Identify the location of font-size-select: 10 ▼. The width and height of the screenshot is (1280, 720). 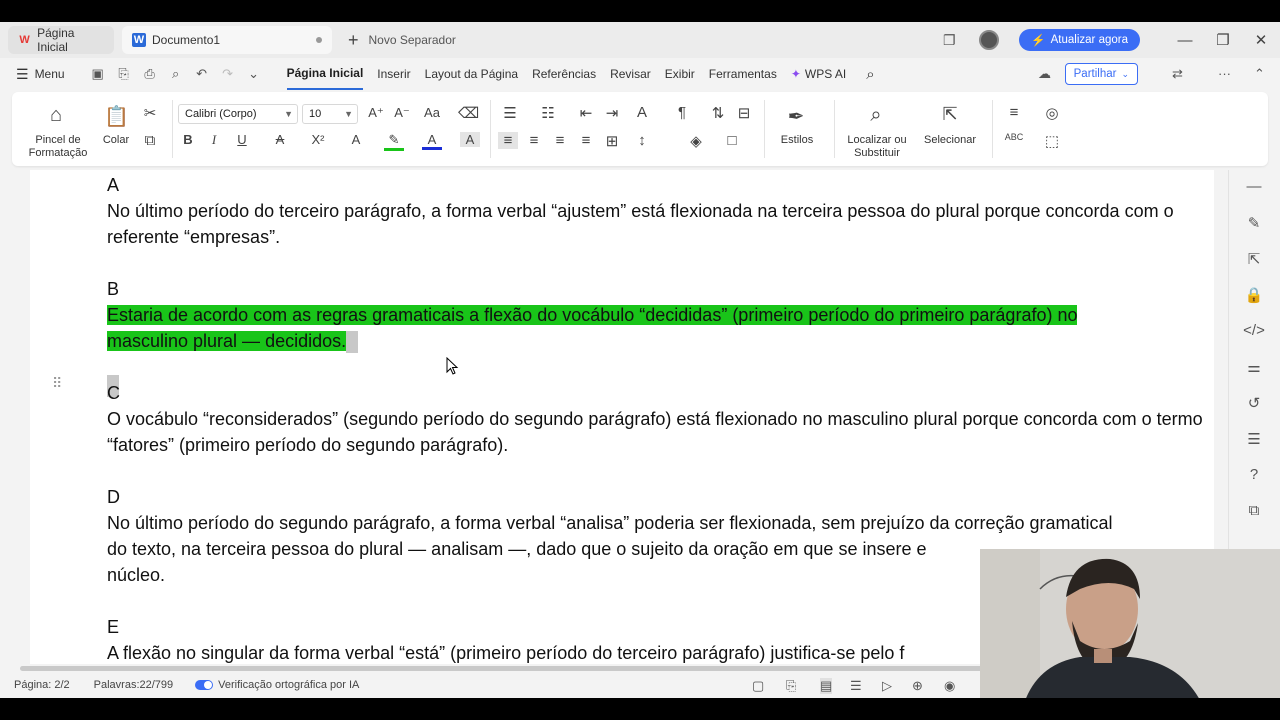
(330, 114).